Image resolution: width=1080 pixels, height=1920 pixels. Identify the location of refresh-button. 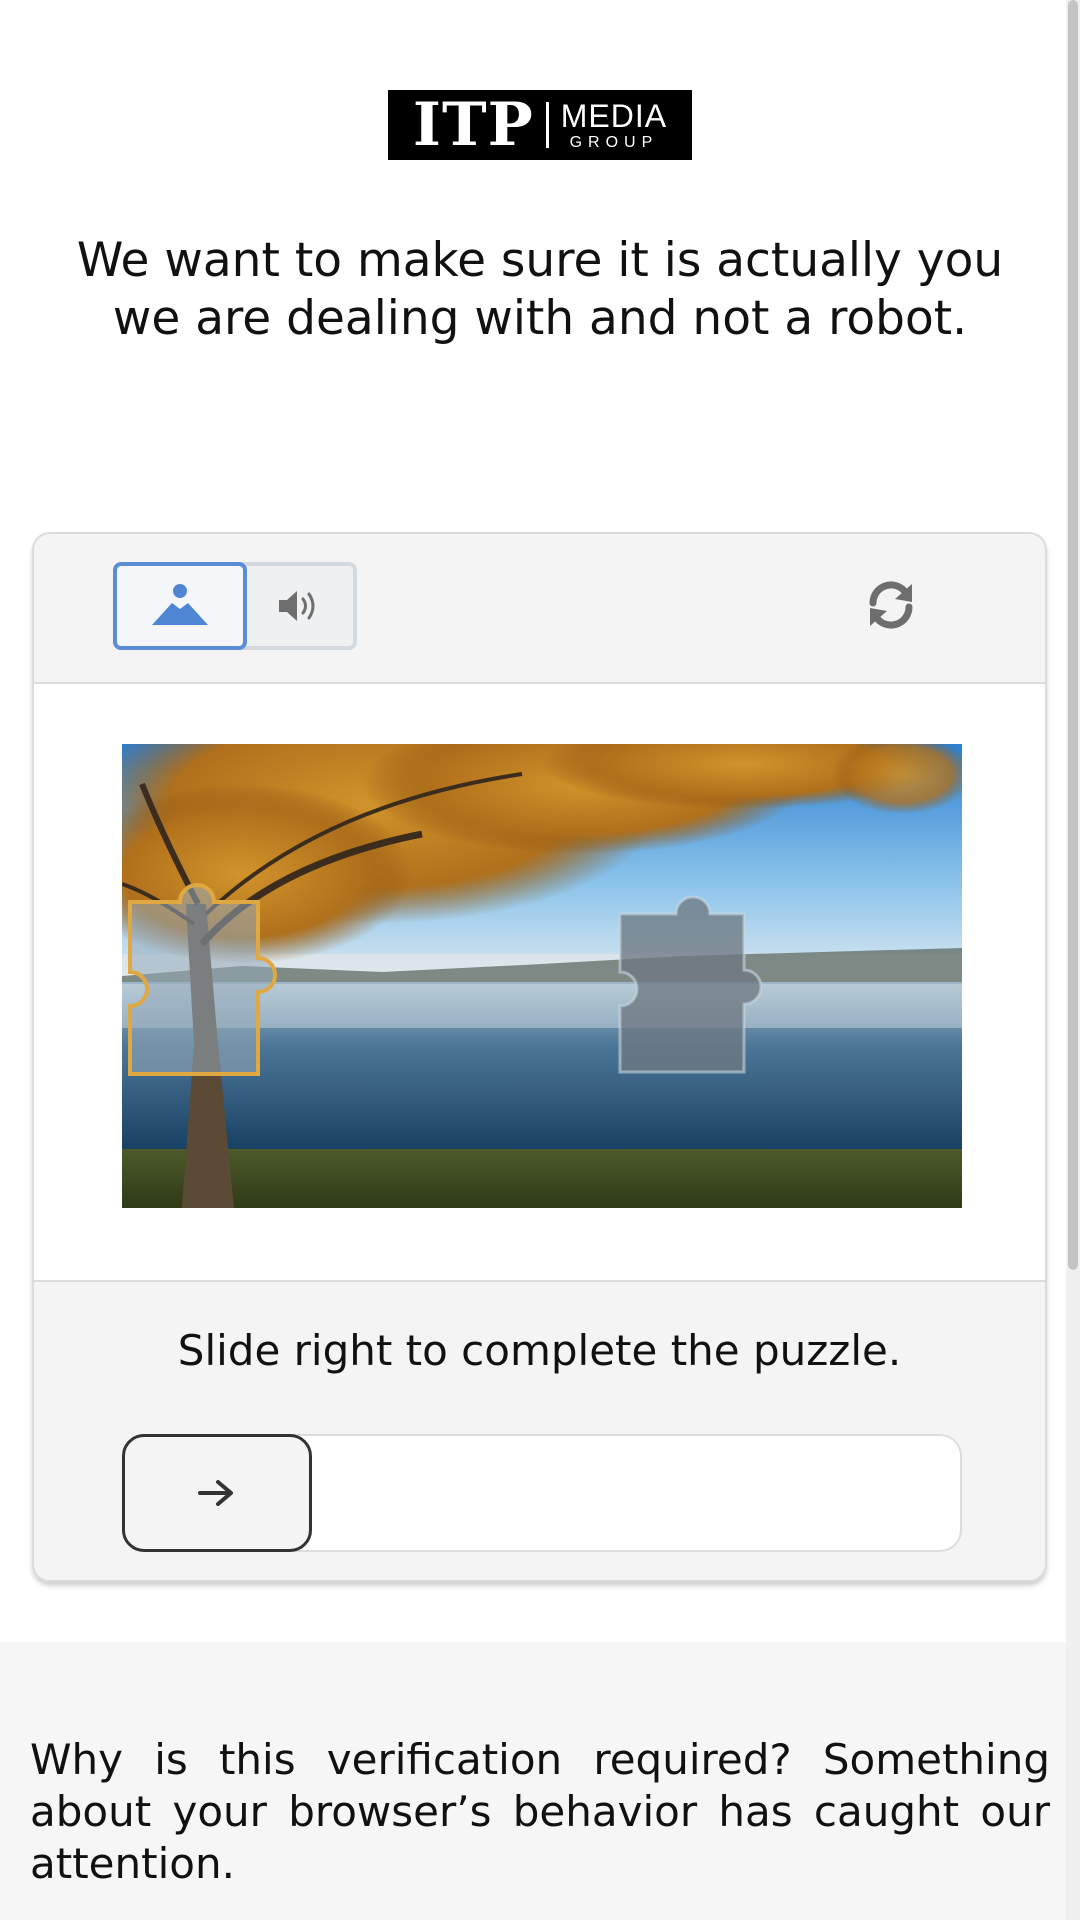
(891, 605).